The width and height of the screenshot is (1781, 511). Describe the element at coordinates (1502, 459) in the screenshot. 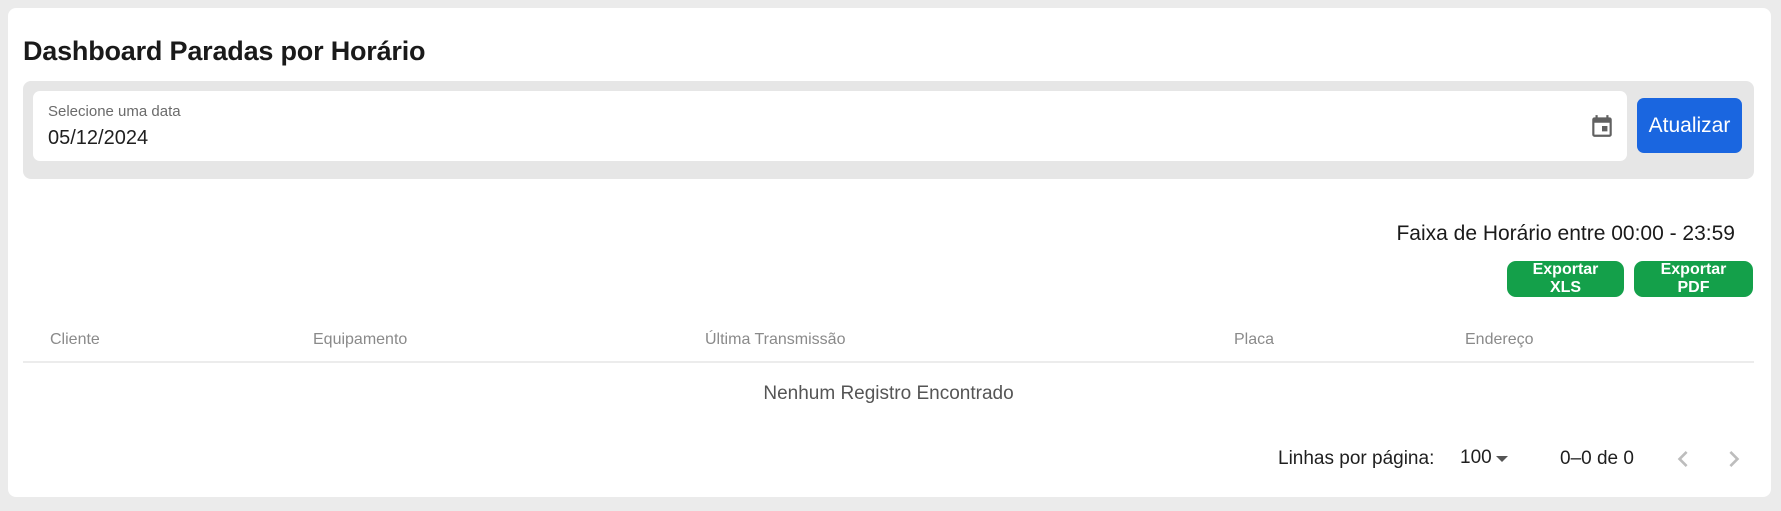

I see `chevron-down-icon` at that location.